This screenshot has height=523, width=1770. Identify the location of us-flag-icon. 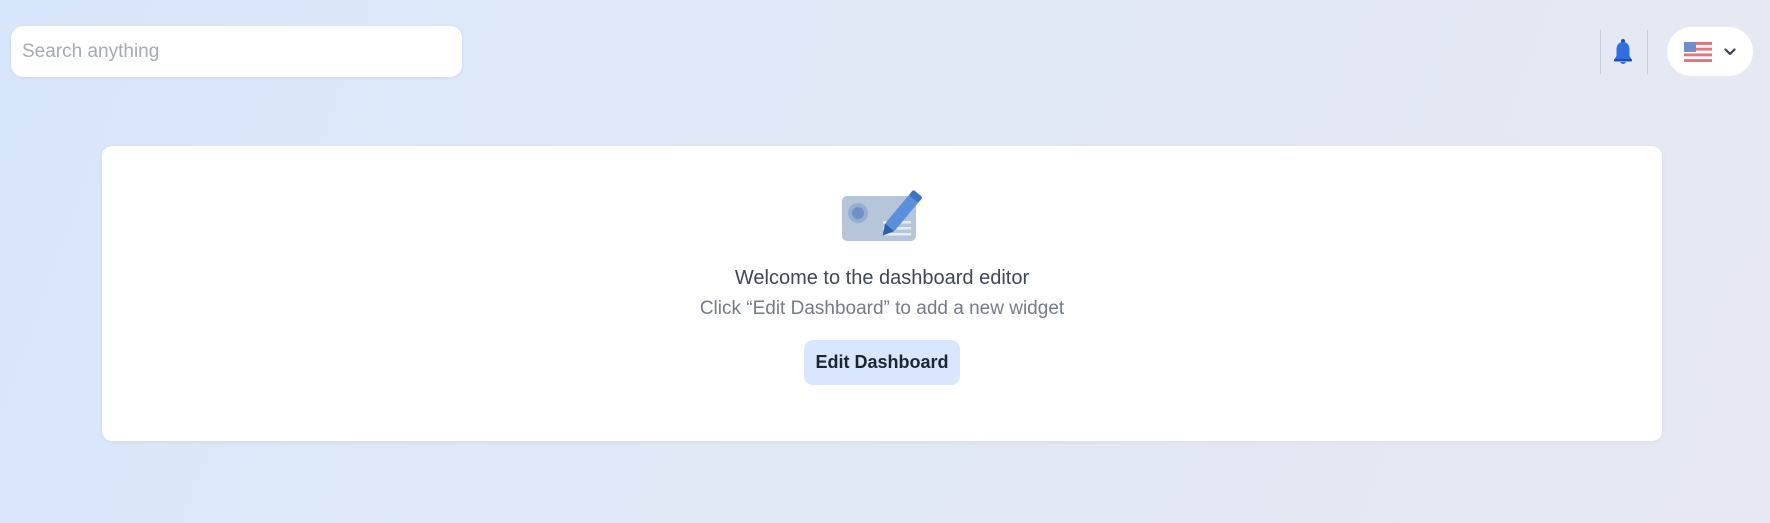
(1698, 51).